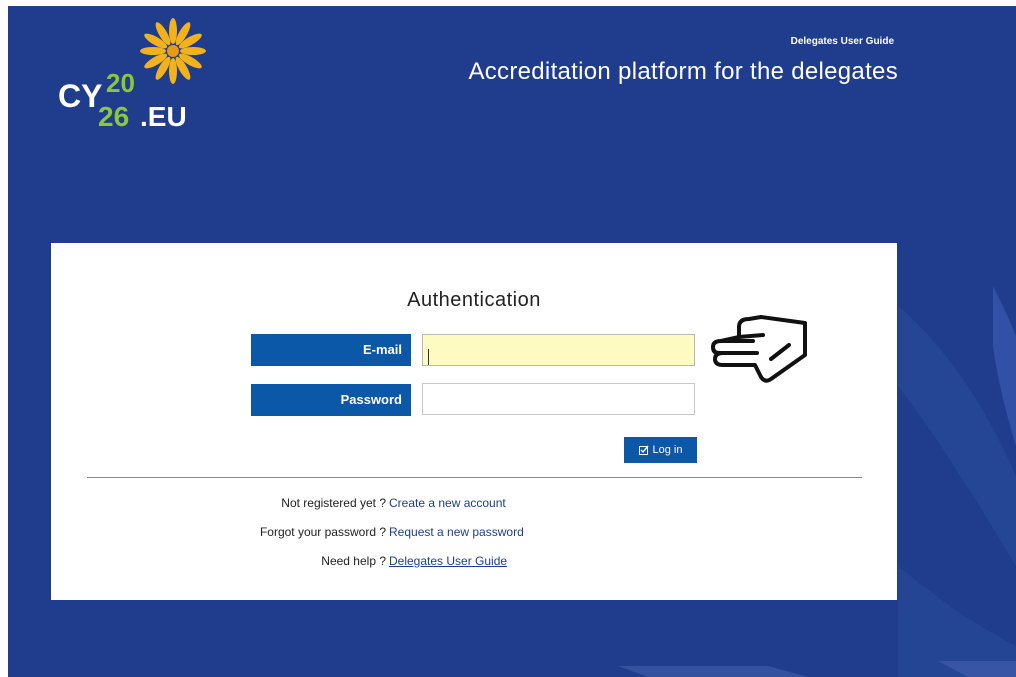 Image resolution: width=1016 pixels, height=677 pixels. Describe the element at coordinates (120, 83) in the screenshot. I see `logo-20-text: 20` at that location.